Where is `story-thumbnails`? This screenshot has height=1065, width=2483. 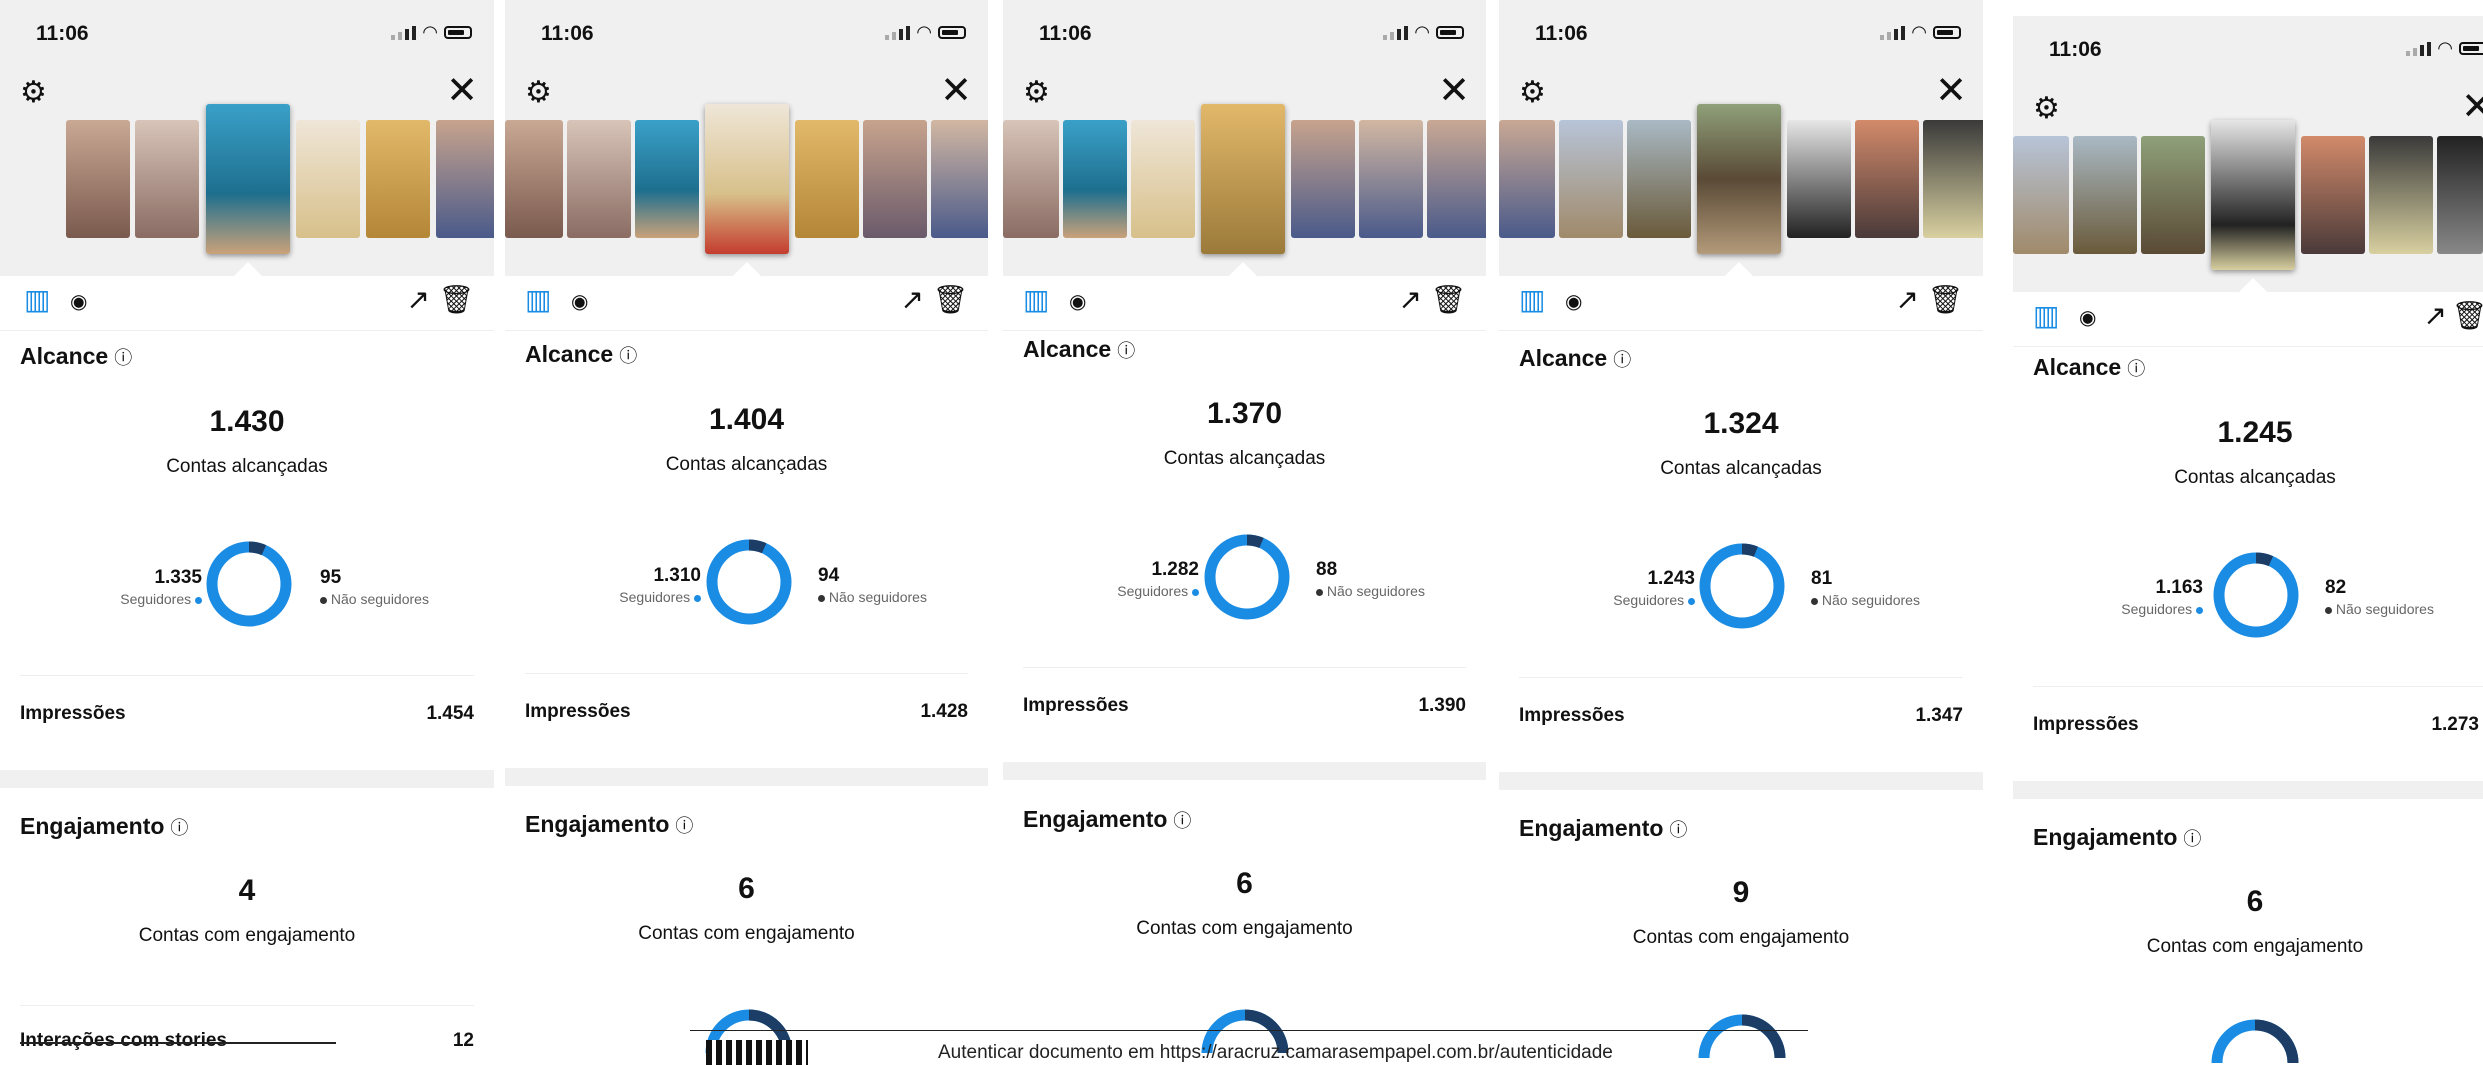
story-thumbnails is located at coordinates (1244, 189).